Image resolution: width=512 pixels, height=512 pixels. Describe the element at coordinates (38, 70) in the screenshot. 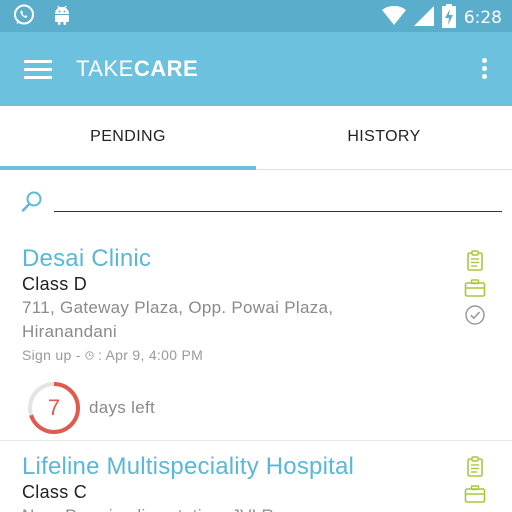

I see `menu-icon` at that location.